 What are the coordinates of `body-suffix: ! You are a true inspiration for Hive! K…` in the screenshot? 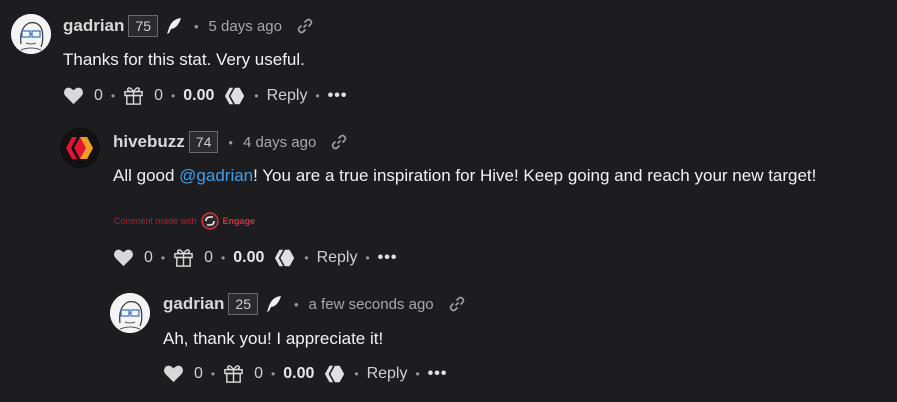 It's located at (535, 175).